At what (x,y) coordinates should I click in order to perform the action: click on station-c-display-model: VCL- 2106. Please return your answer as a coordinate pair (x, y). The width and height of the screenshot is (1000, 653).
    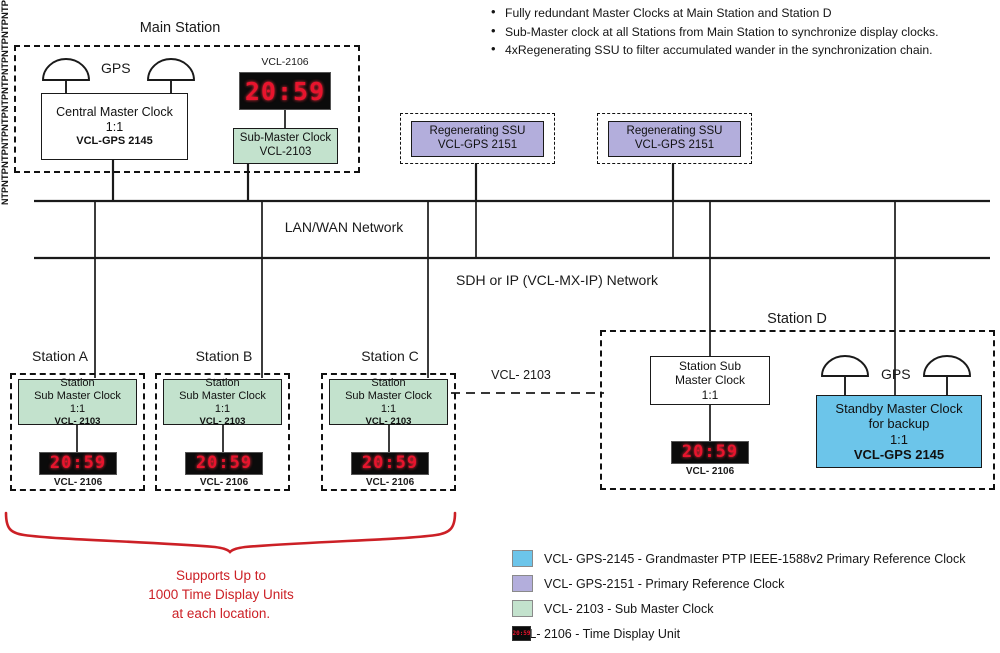
    Looking at the image, I should click on (390, 482).